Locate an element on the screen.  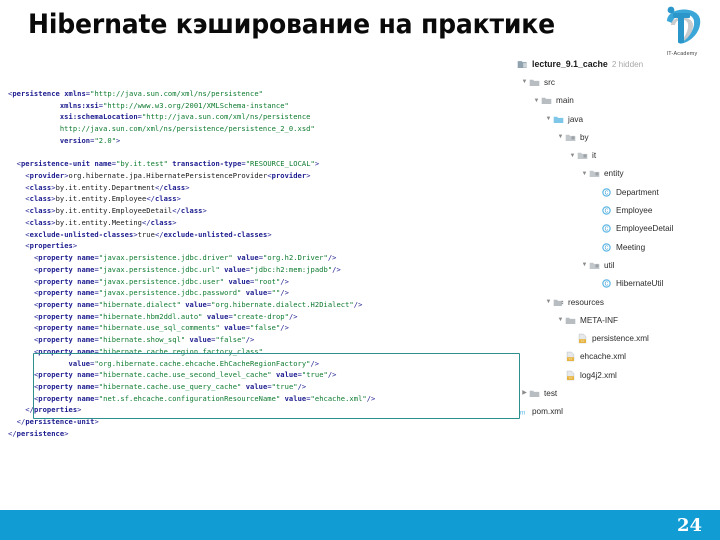
code-line: <class>by.it.entity.Employee</class> is located at coordinates (268, 199).